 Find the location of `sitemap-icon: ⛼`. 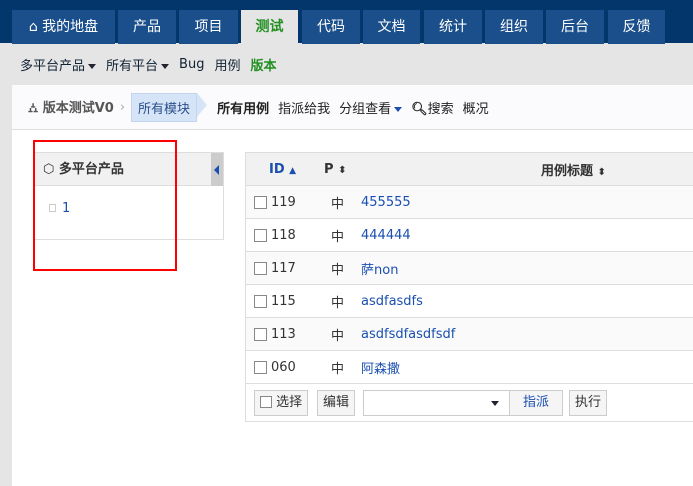

sitemap-icon: ⛼ is located at coordinates (33, 108).